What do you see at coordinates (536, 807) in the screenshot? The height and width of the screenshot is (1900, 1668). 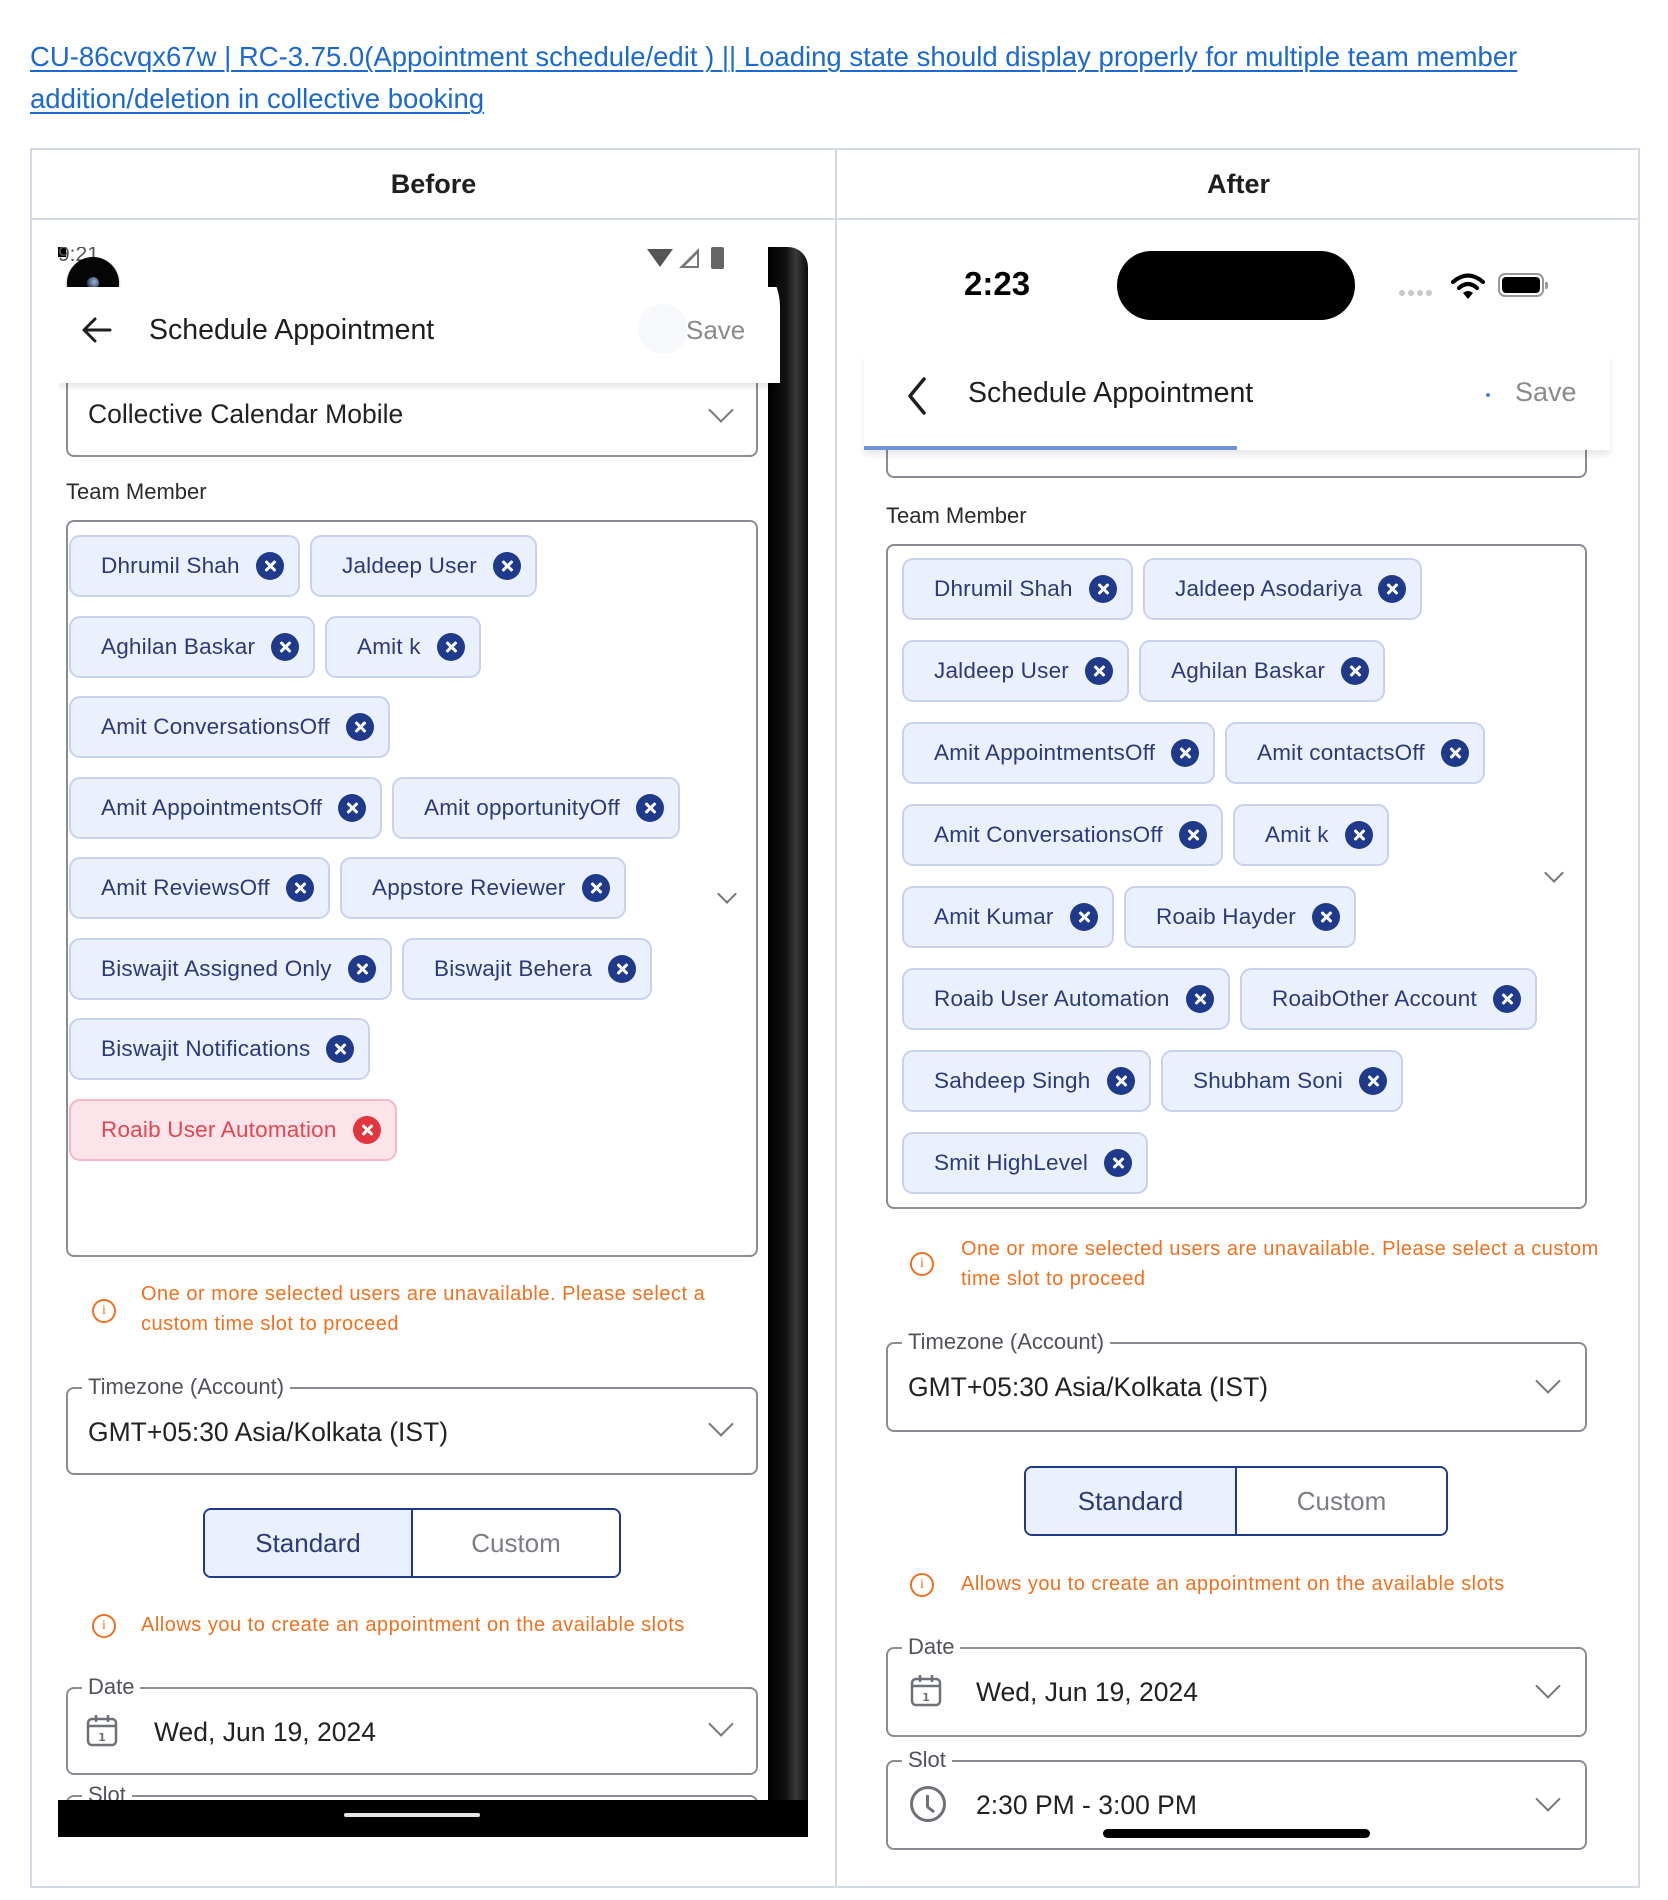 I see `team-member-chip: Amit opportunityOff` at bounding box center [536, 807].